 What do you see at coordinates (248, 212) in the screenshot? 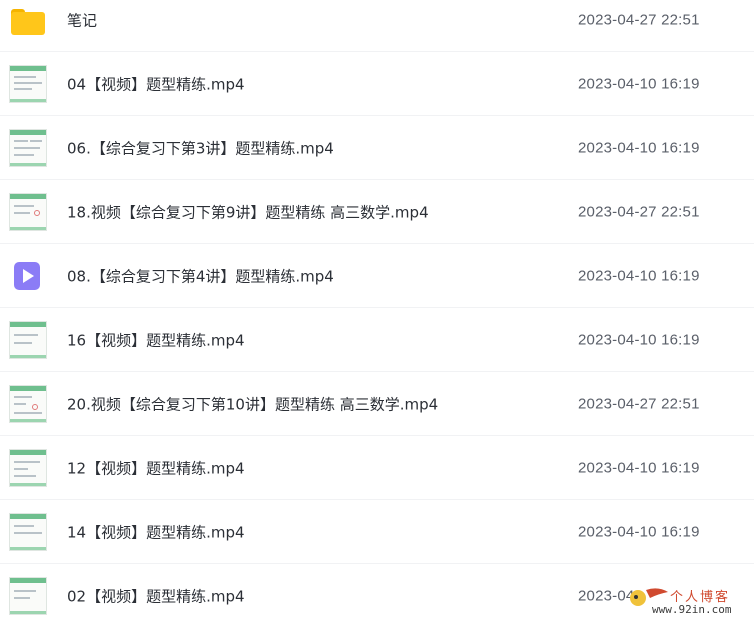
I see `file-name: 18.视频【综合复习下第9讲】题型精练 高三数学.mp4` at bounding box center [248, 212].